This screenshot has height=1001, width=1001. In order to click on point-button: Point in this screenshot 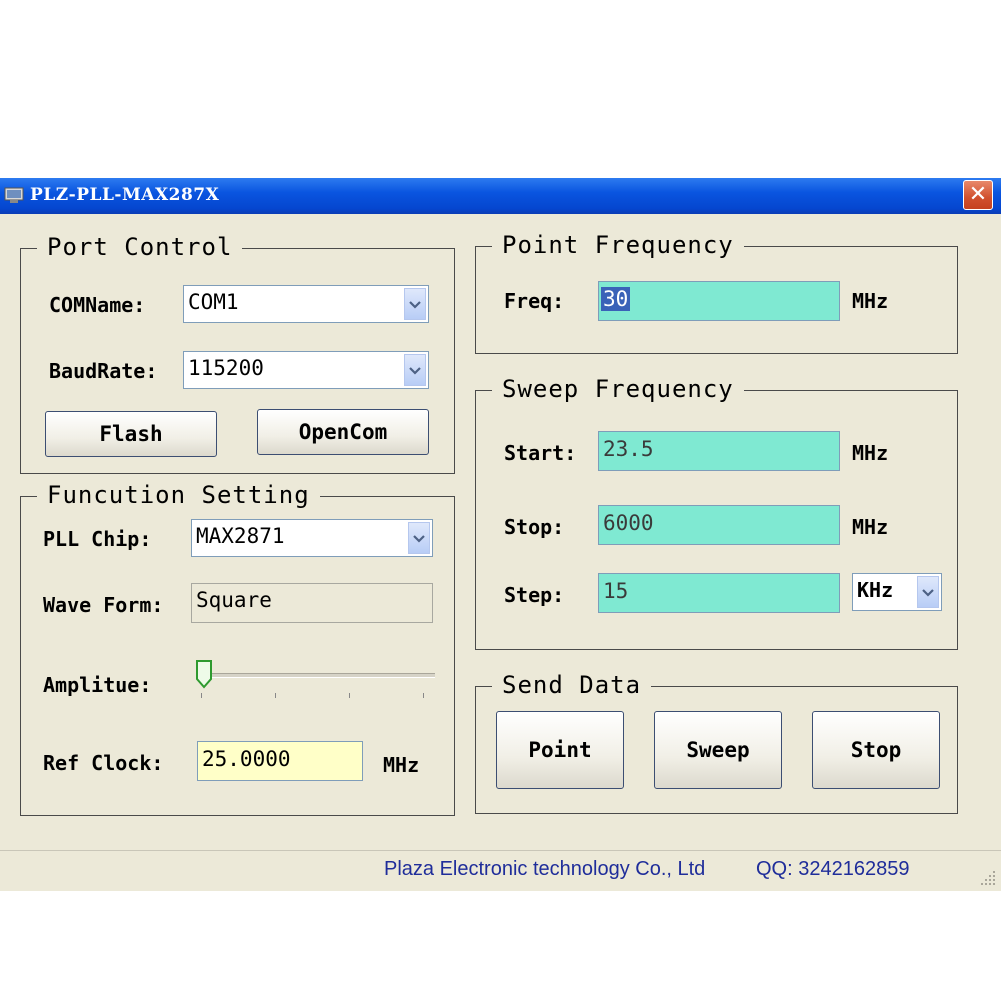, I will do `click(560, 750)`.